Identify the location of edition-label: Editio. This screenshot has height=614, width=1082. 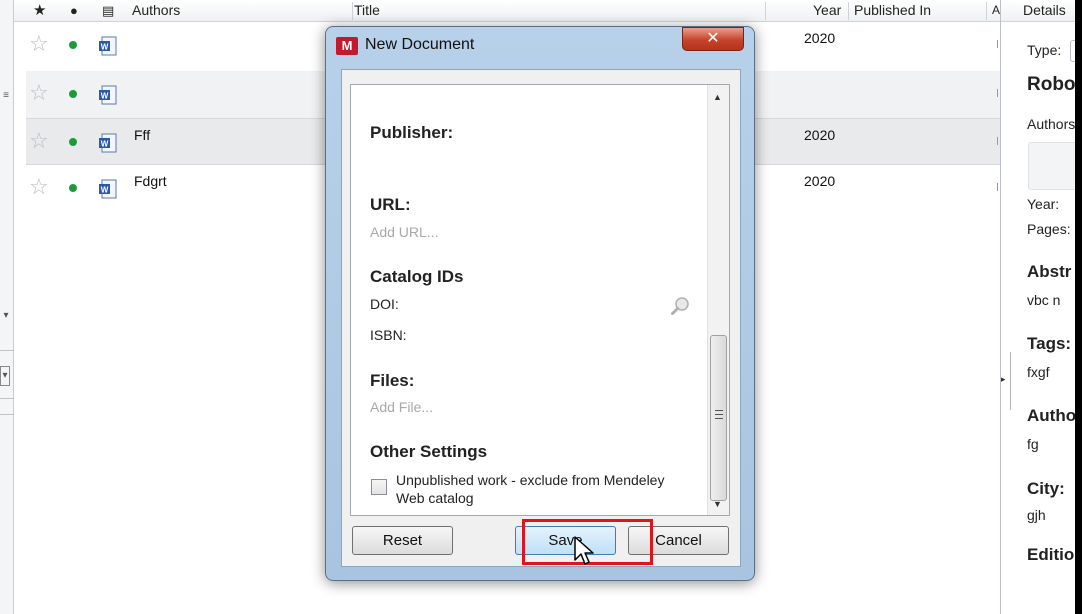
(1051, 554).